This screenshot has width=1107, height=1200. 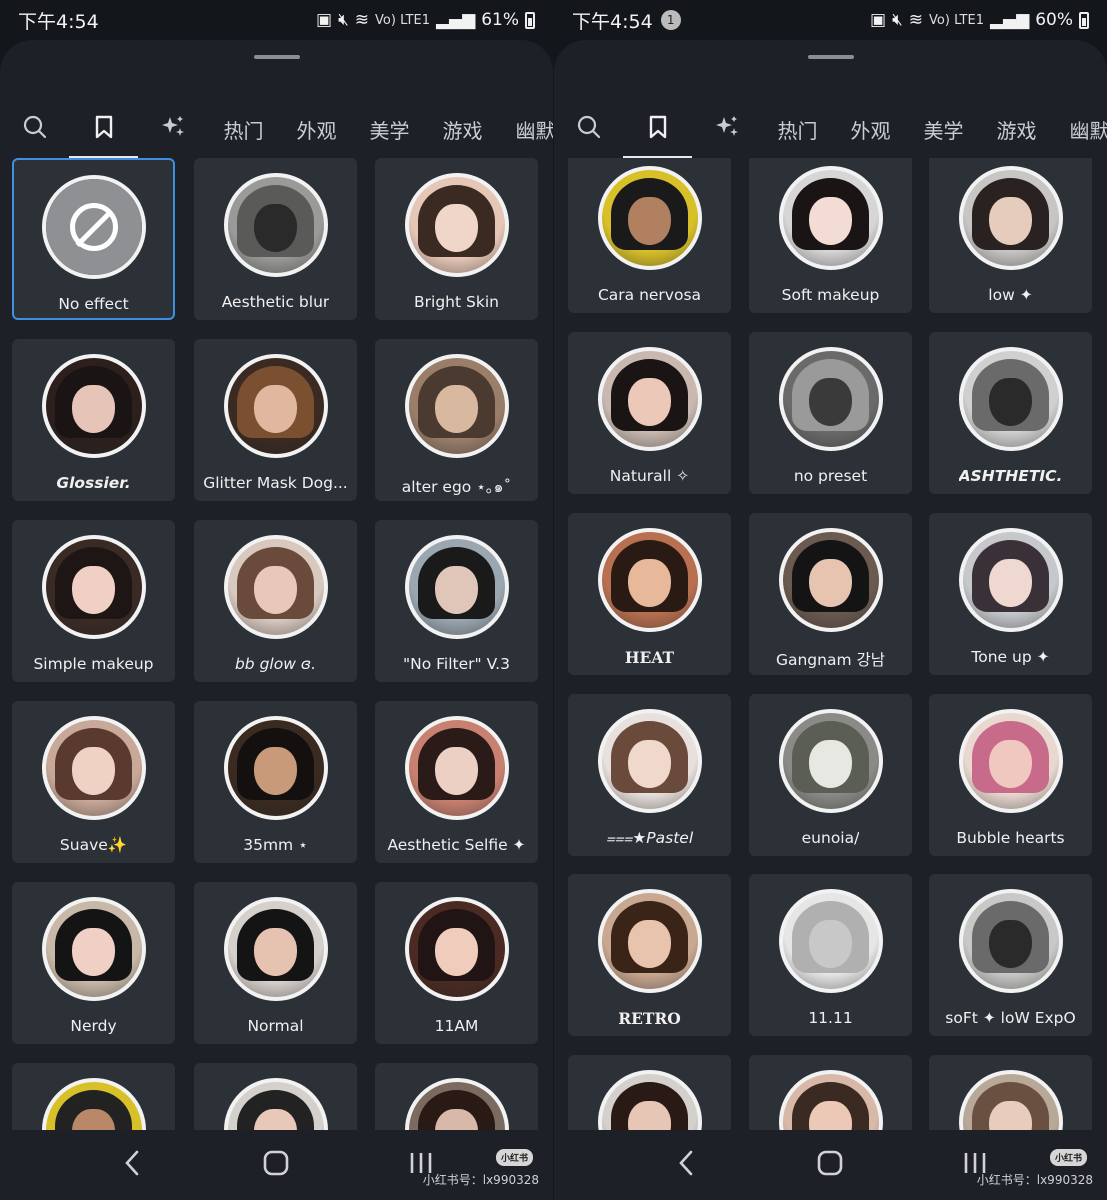 What do you see at coordinates (275, 782) in the screenshot?
I see `effect-card: 35mm ⋆` at bounding box center [275, 782].